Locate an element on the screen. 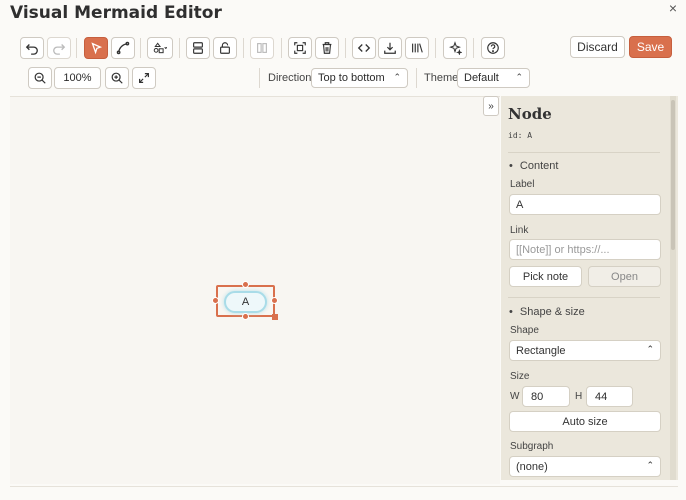 The width and height of the screenshot is (686, 500). open-button: Open is located at coordinates (624, 276).